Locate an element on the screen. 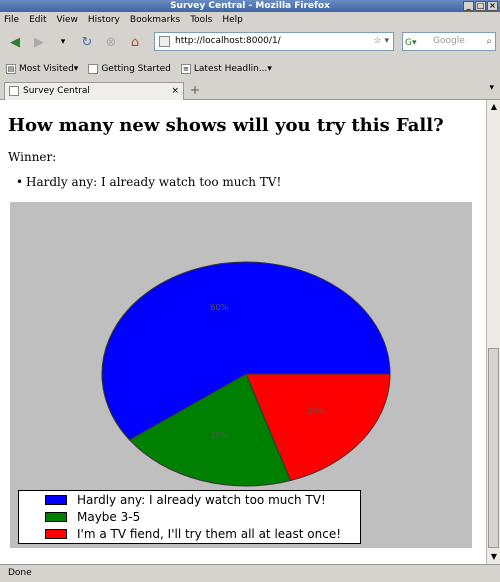  back-icon: ◀ is located at coordinates (15, 42).